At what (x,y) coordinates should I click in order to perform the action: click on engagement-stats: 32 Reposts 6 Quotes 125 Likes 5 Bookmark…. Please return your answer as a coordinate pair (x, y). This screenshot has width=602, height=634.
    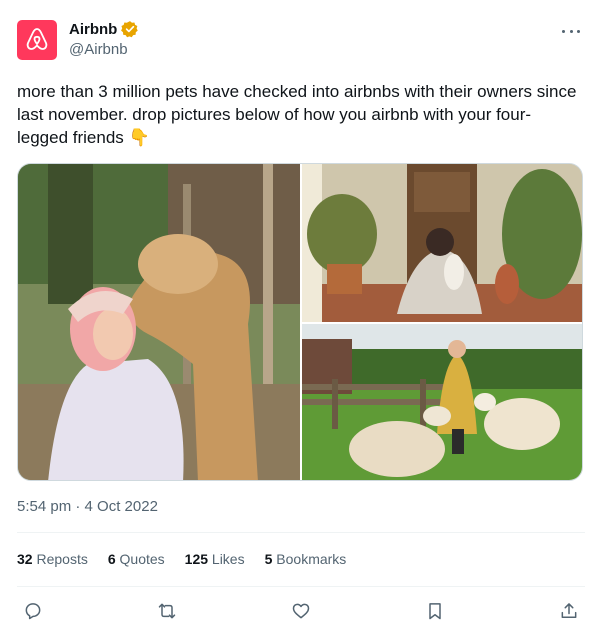
    Looking at the image, I should click on (181, 559).